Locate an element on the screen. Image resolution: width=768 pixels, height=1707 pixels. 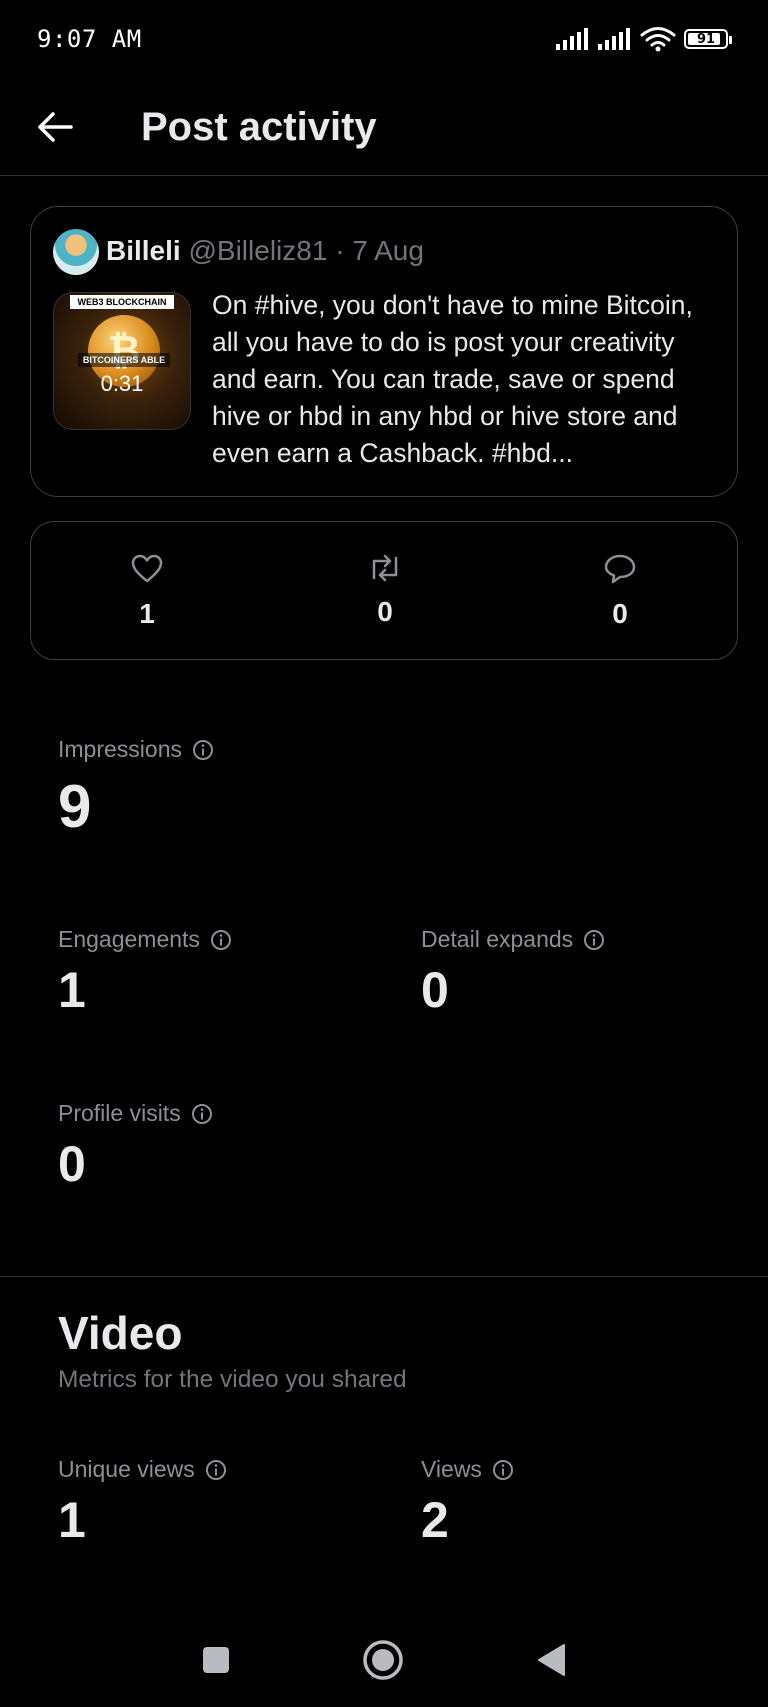
arrow-left-icon is located at coordinates (55, 127).